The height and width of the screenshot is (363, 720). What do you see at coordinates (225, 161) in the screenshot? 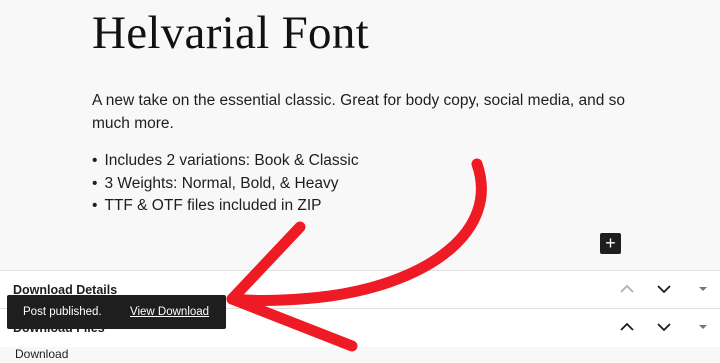
I see `feature-item: Includes 2 variations: Book & Classic` at bounding box center [225, 161].